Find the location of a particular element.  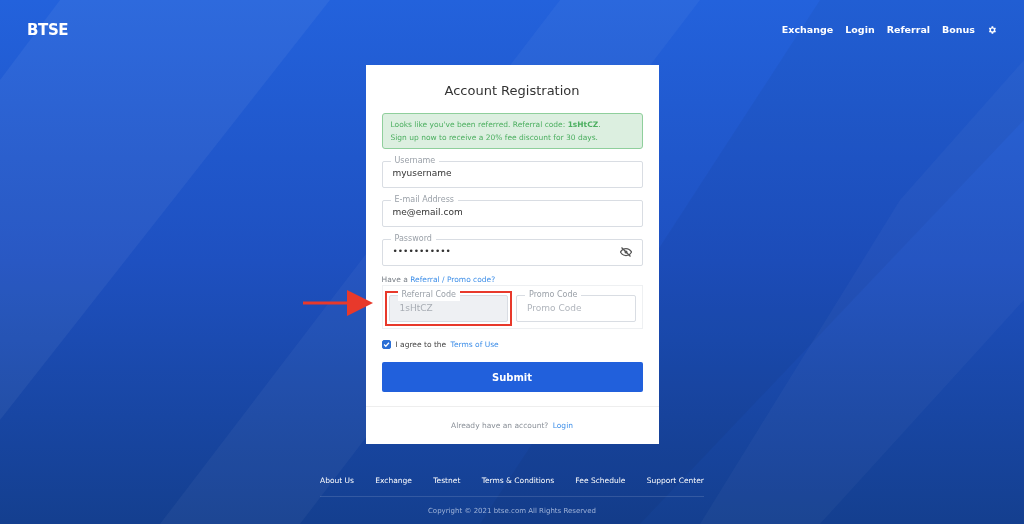

field-value: myusername is located at coordinates (422, 174).